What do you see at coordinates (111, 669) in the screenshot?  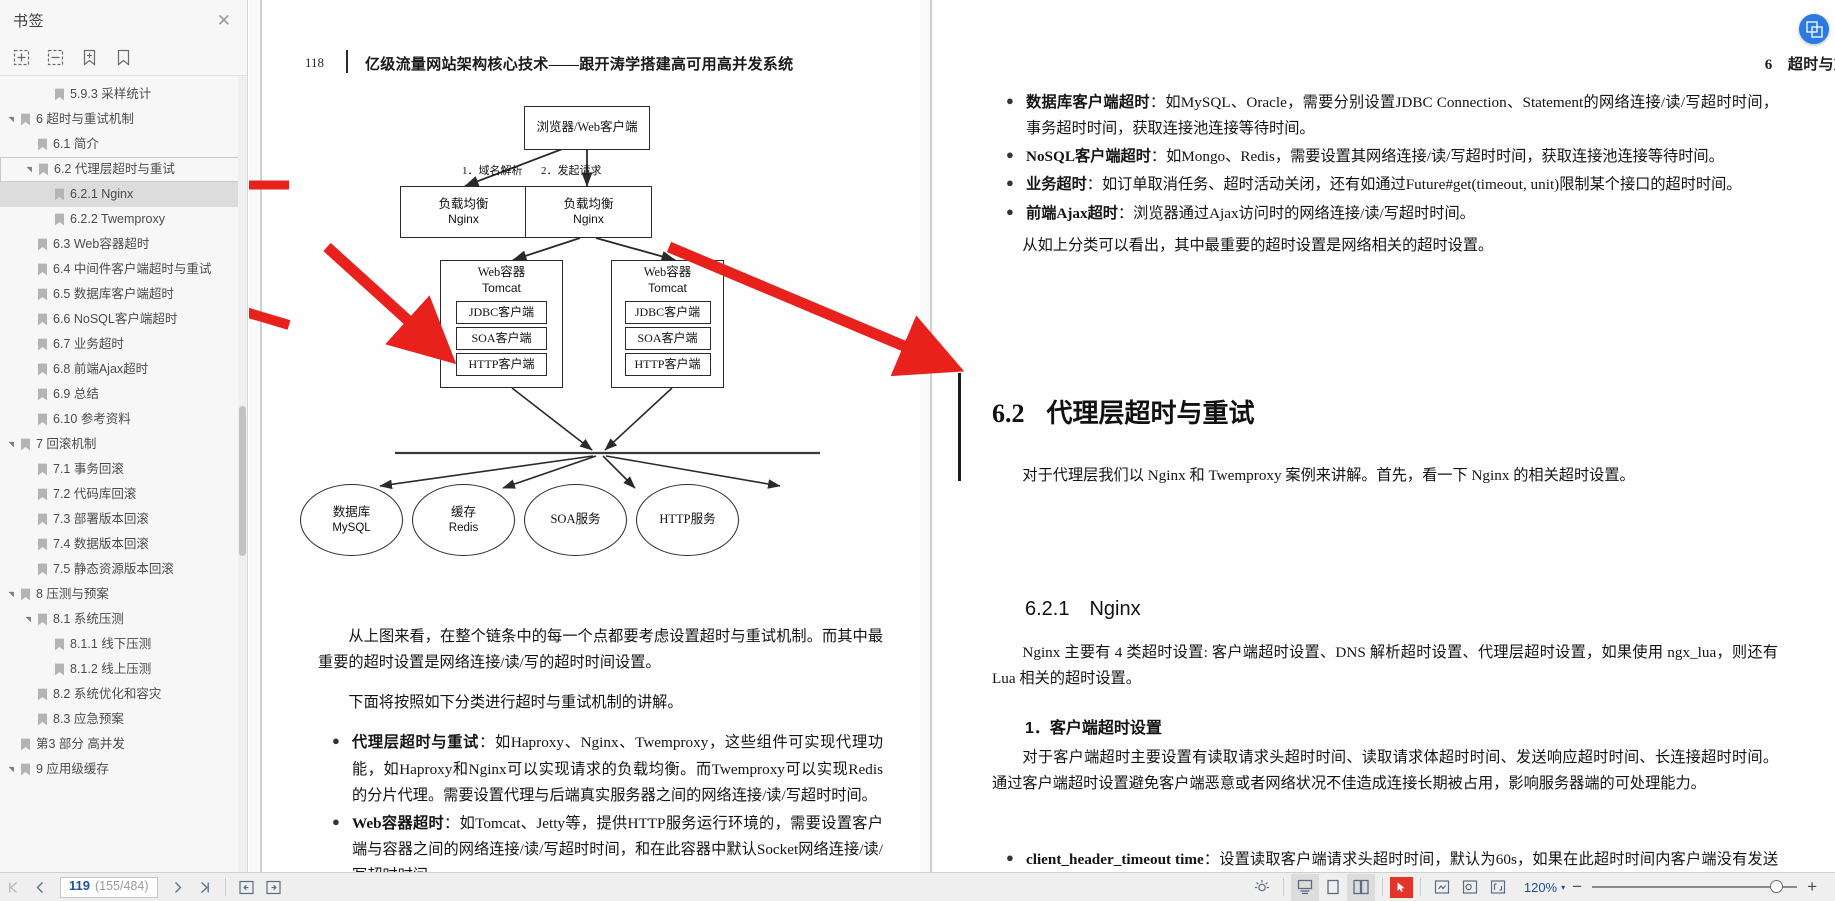 I see `bookmark-label: 8.1.2 线上压测` at bounding box center [111, 669].